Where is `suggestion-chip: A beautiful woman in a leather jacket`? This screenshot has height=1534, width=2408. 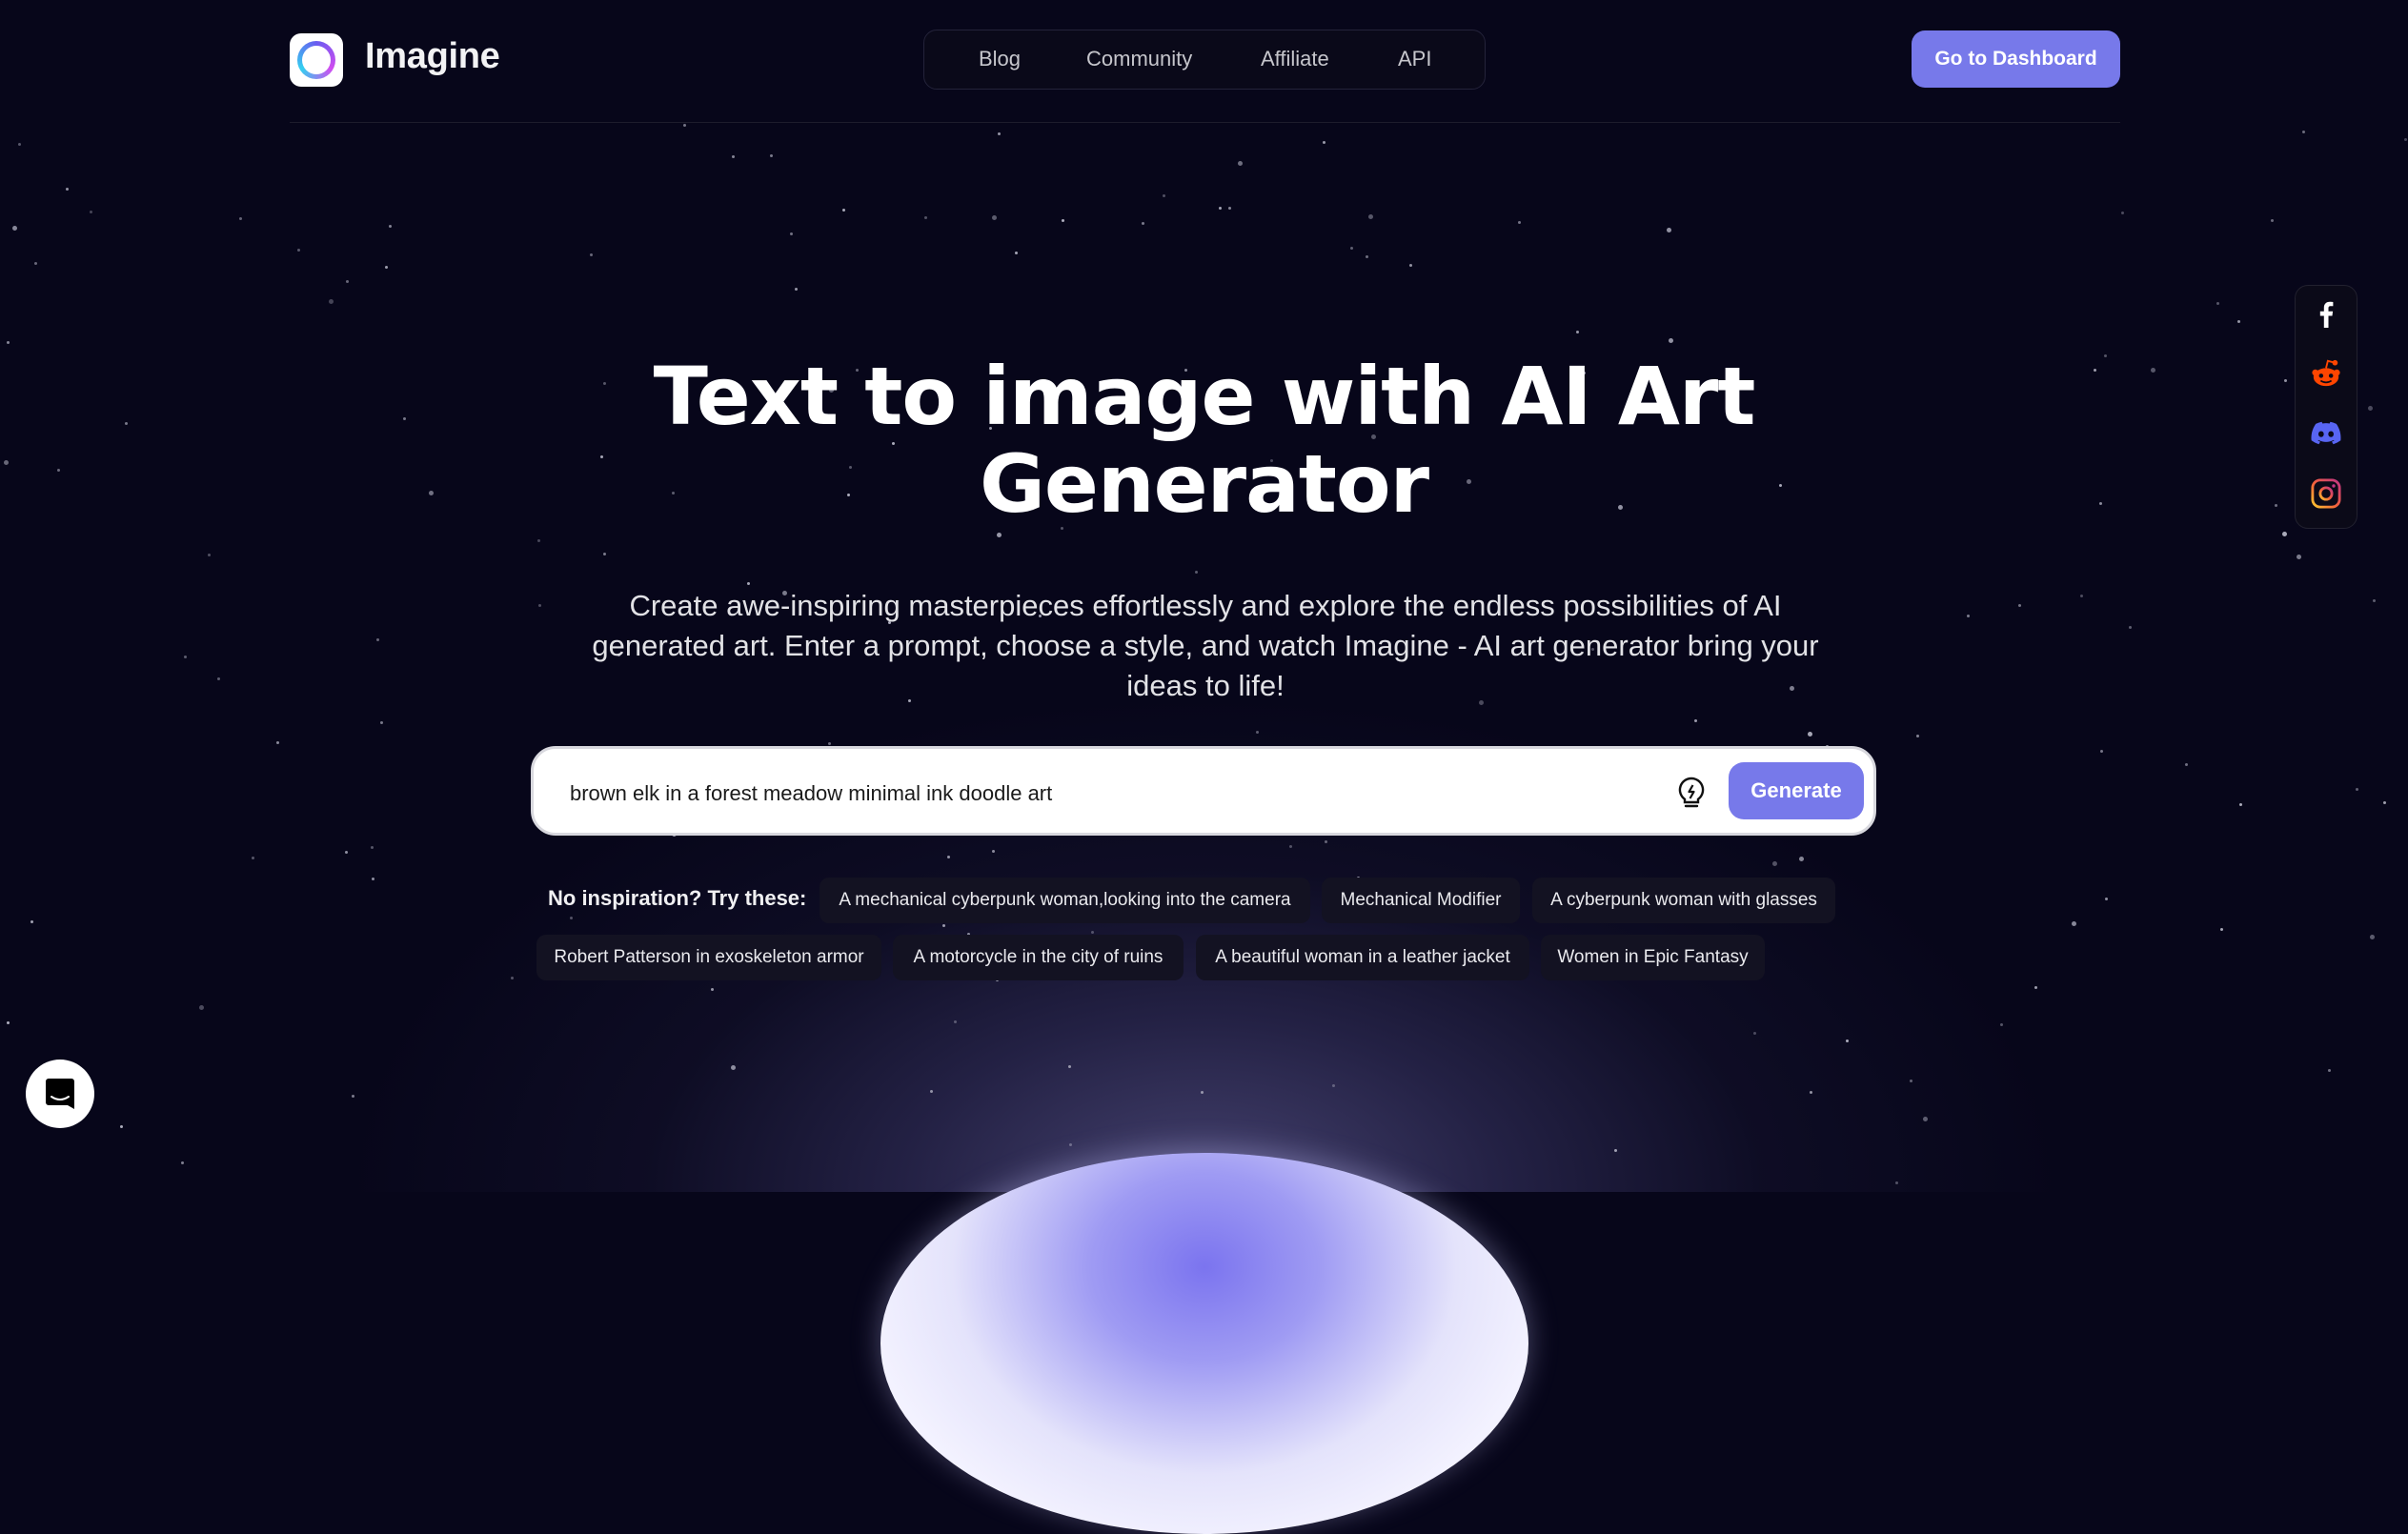
suggestion-chip: A beautiful woman in a leather jacket is located at coordinates (1363, 957).